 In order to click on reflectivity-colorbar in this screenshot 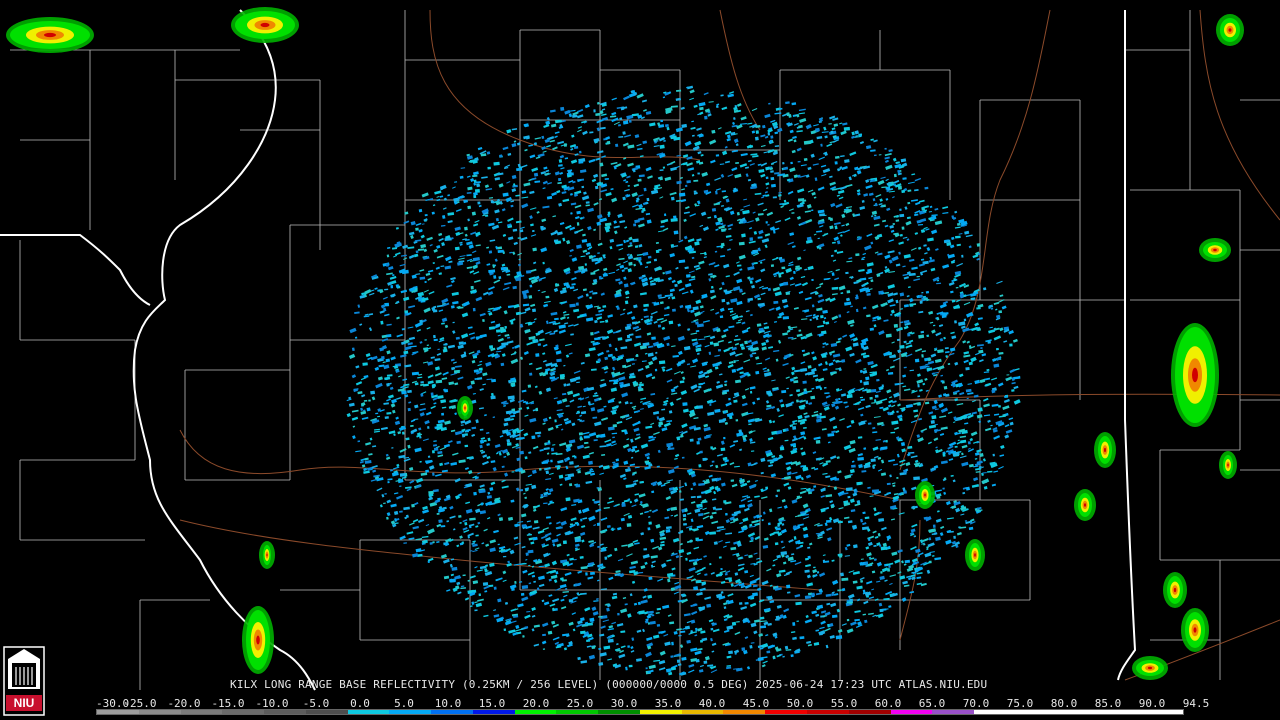, I will do `click(640, 712)`.